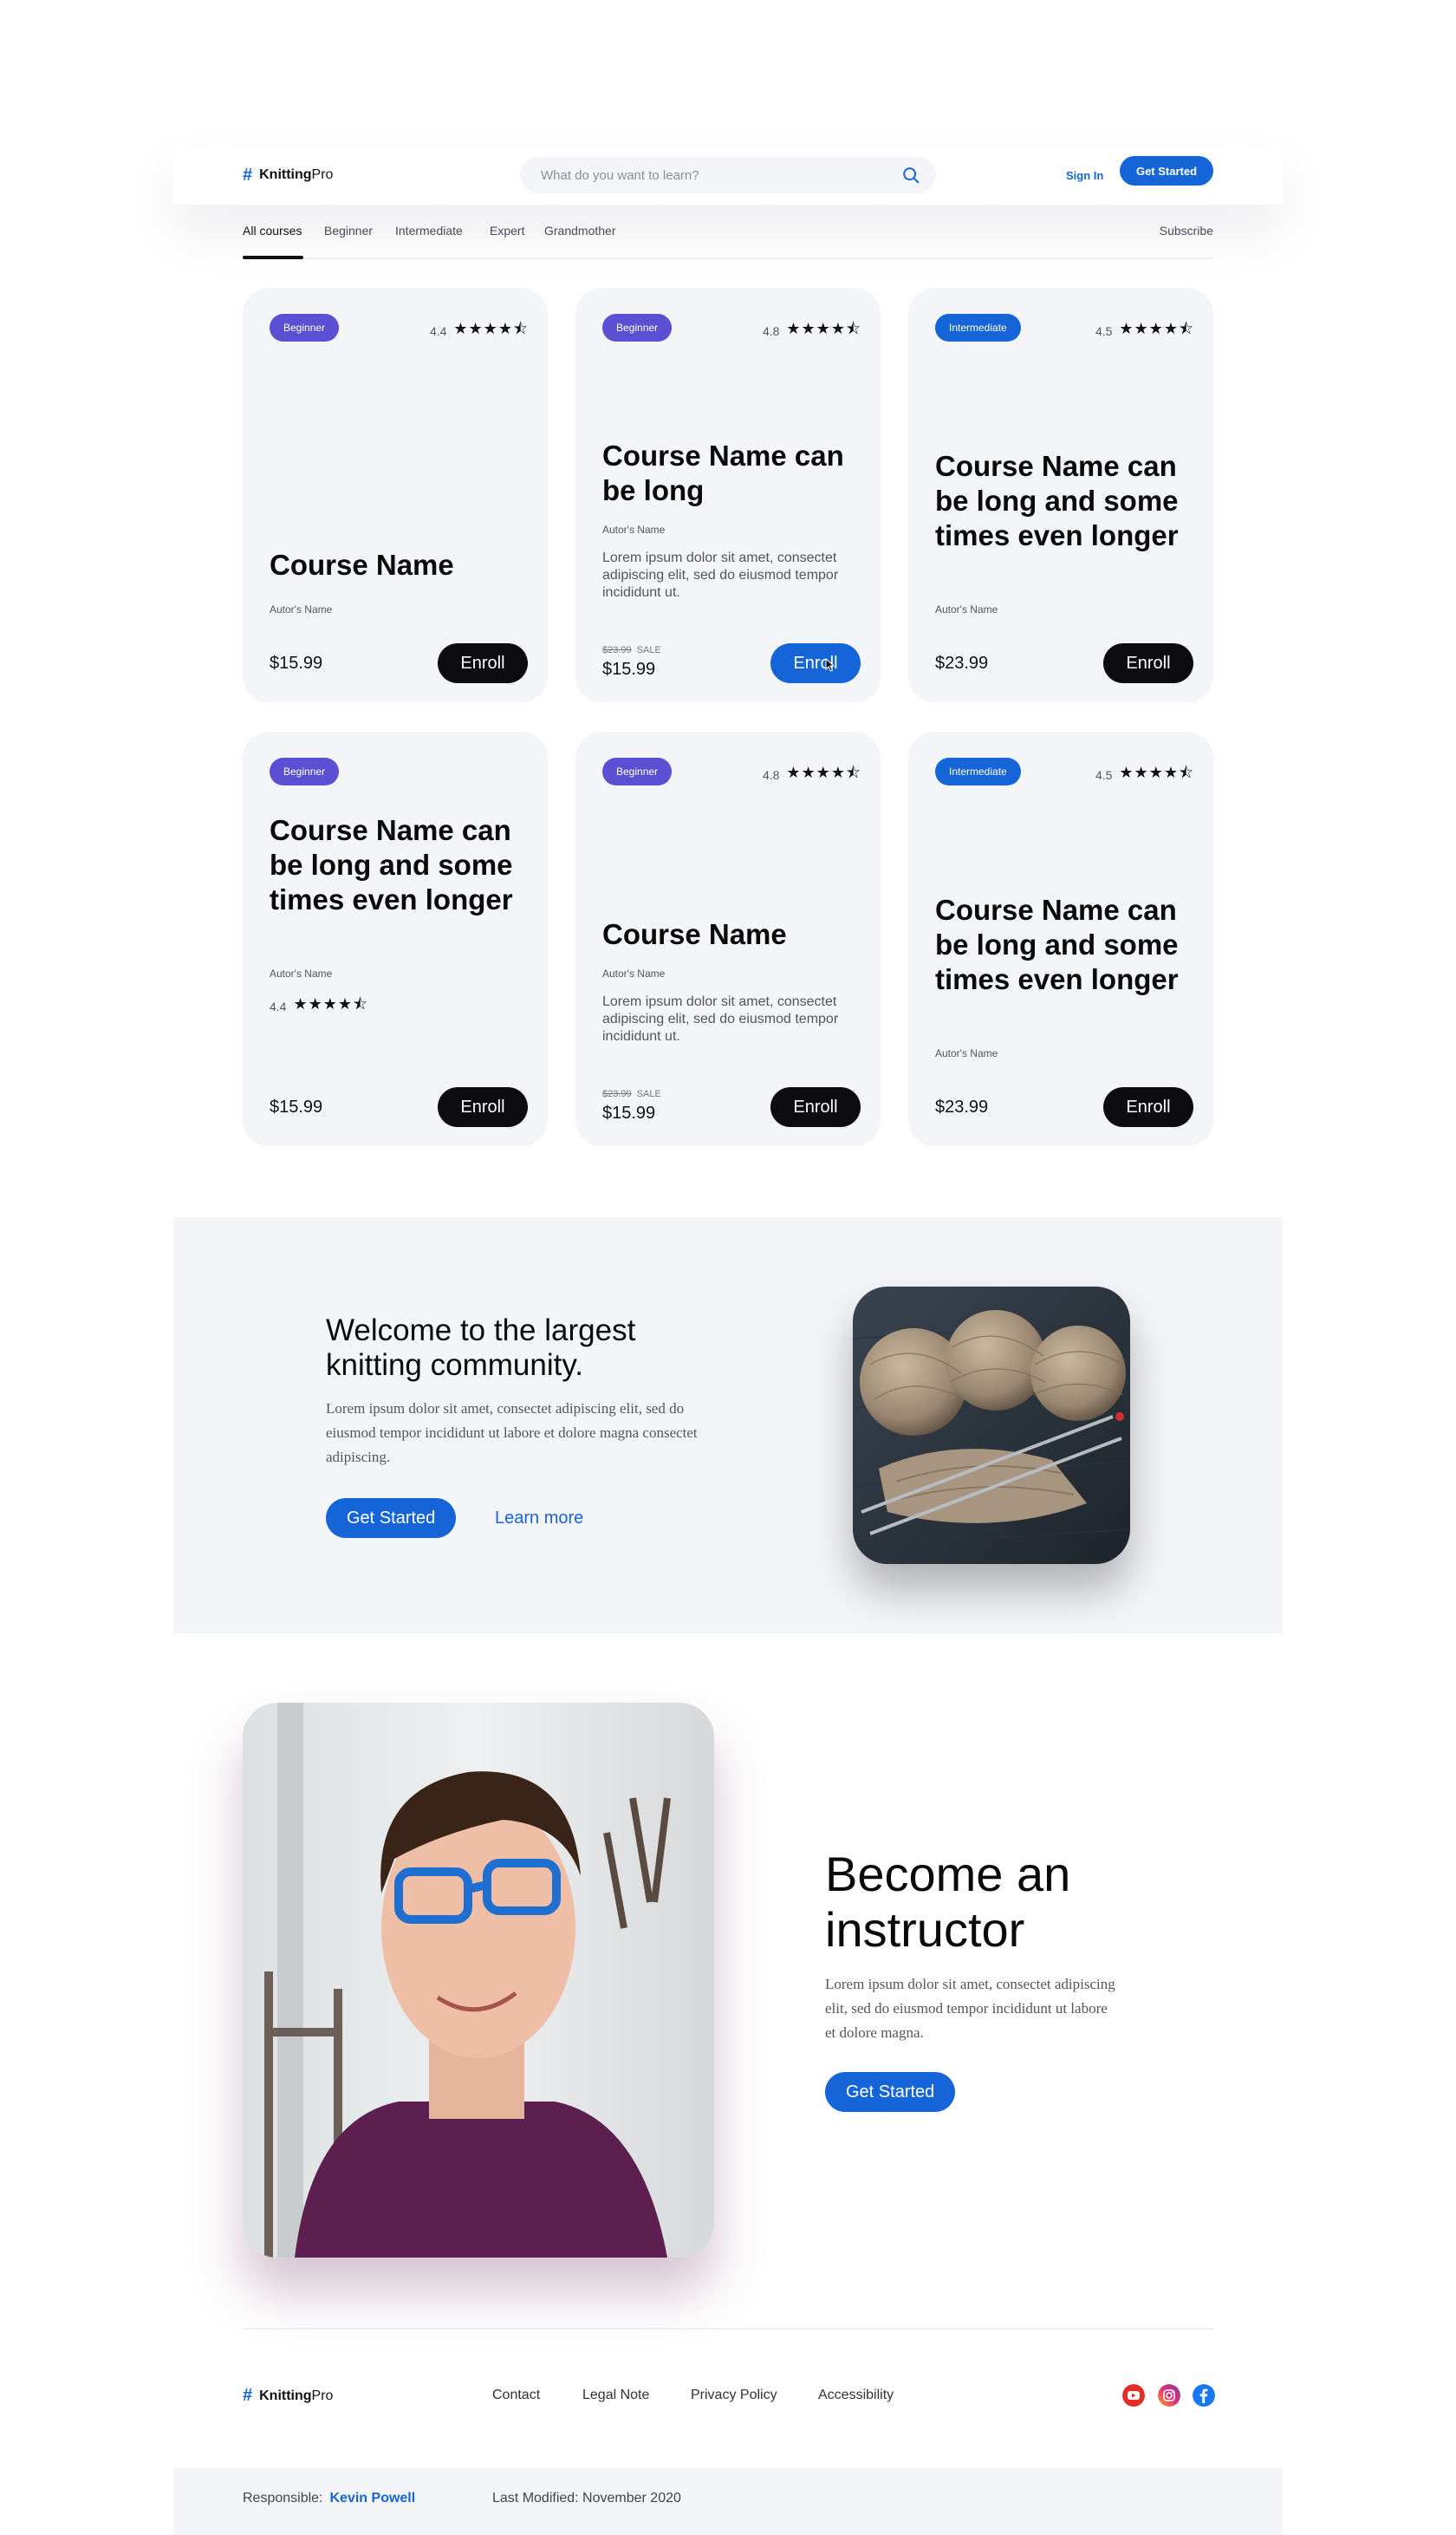 The height and width of the screenshot is (2535, 1456). What do you see at coordinates (273, 257) in the screenshot?
I see `active-tab-indicator` at bounding box center [273, 257].